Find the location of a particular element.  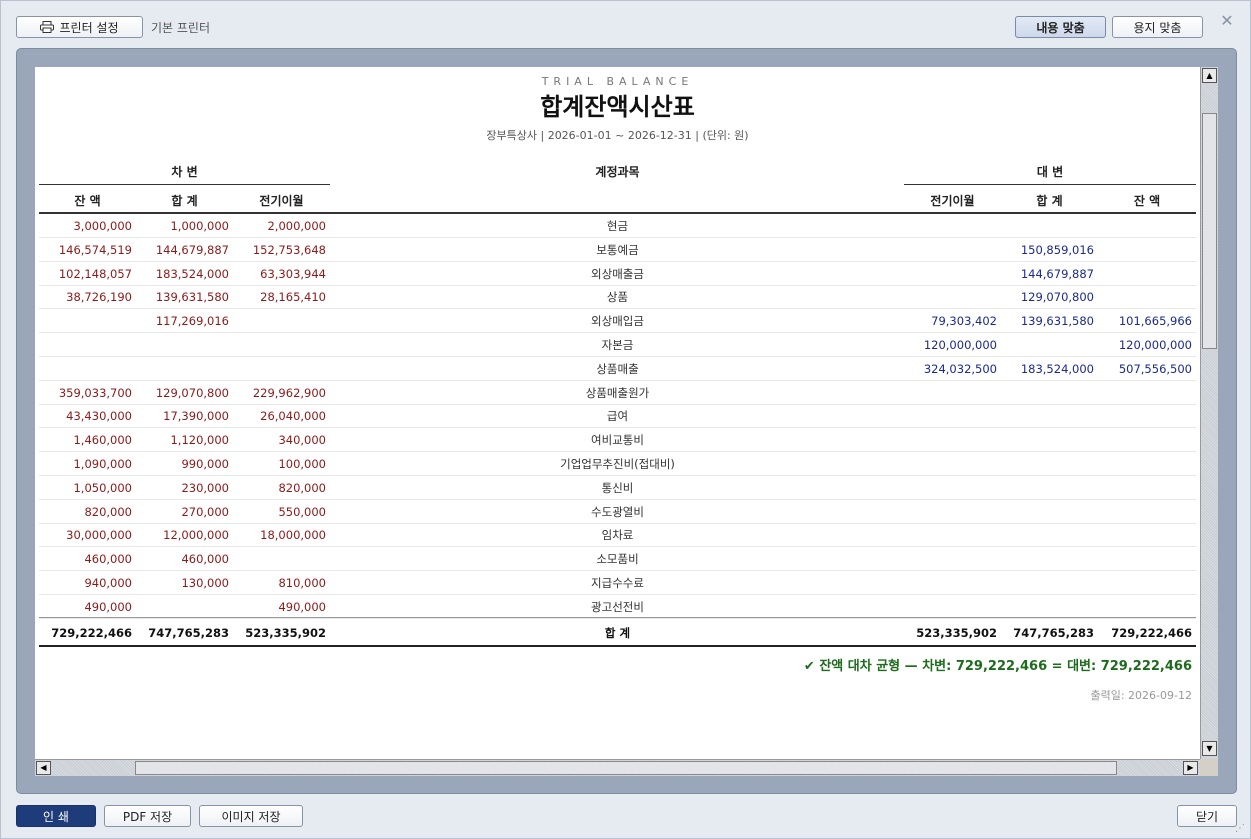

save-image-button: 이미지 저장 is located at coordinates (251, 816).